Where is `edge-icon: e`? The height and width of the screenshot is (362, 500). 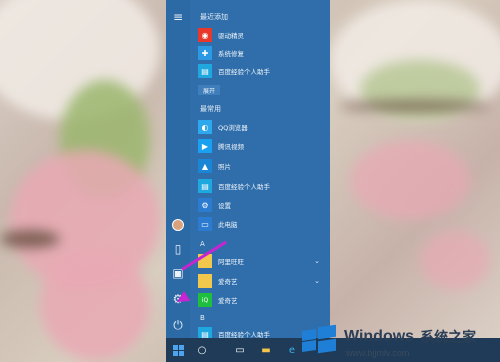 edge-icon: e is located at coordinates (292, 350).